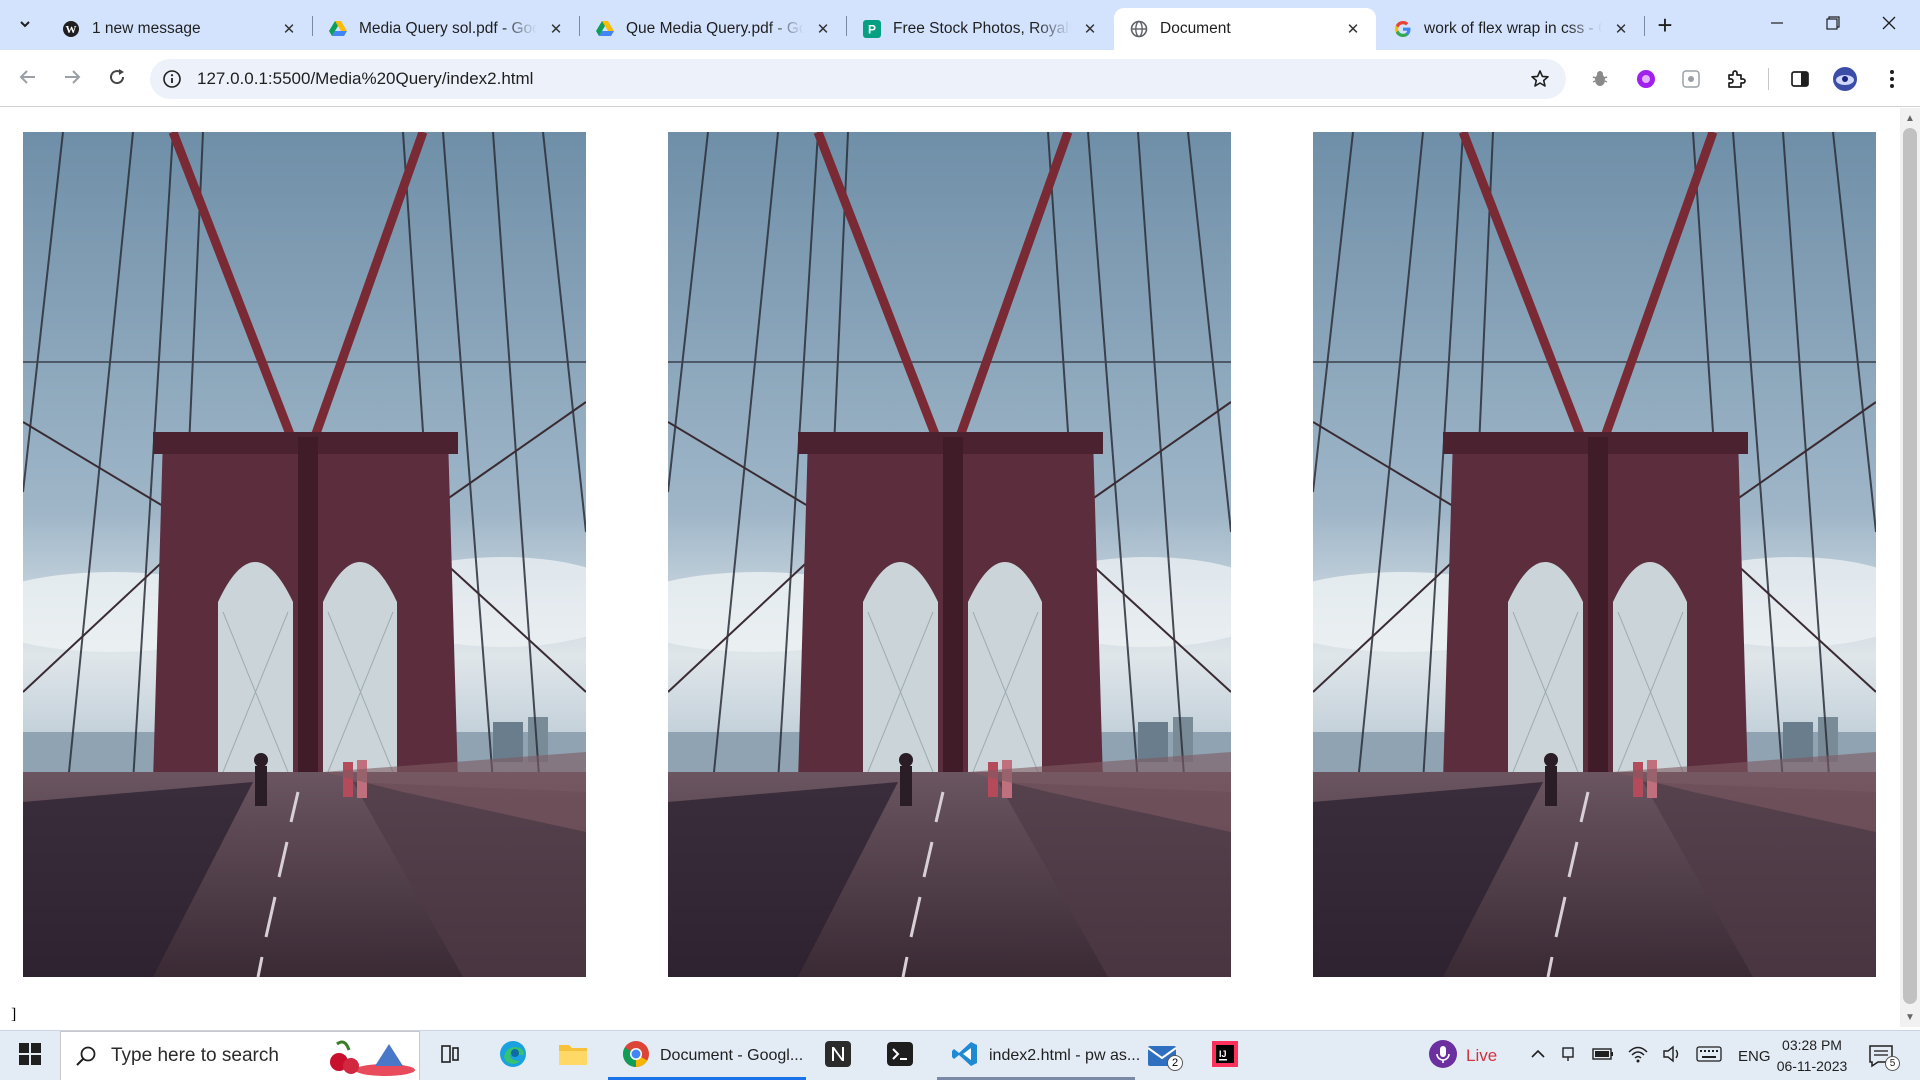 This screenshot has height=1080, width=1920. I want to click on live-widget: Live, so click(1462, 1055).